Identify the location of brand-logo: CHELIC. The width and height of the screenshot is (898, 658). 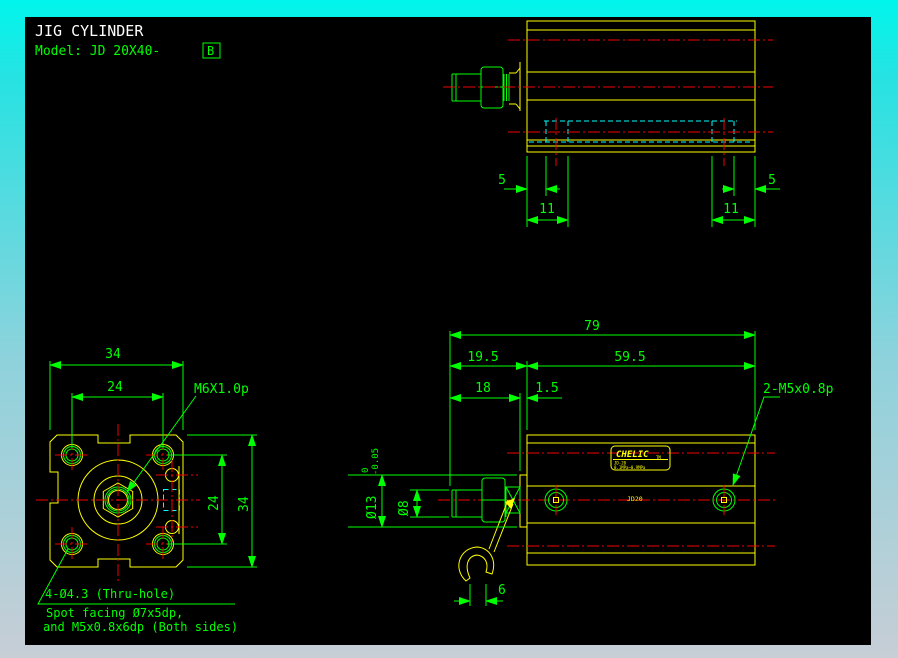
(632, 455).